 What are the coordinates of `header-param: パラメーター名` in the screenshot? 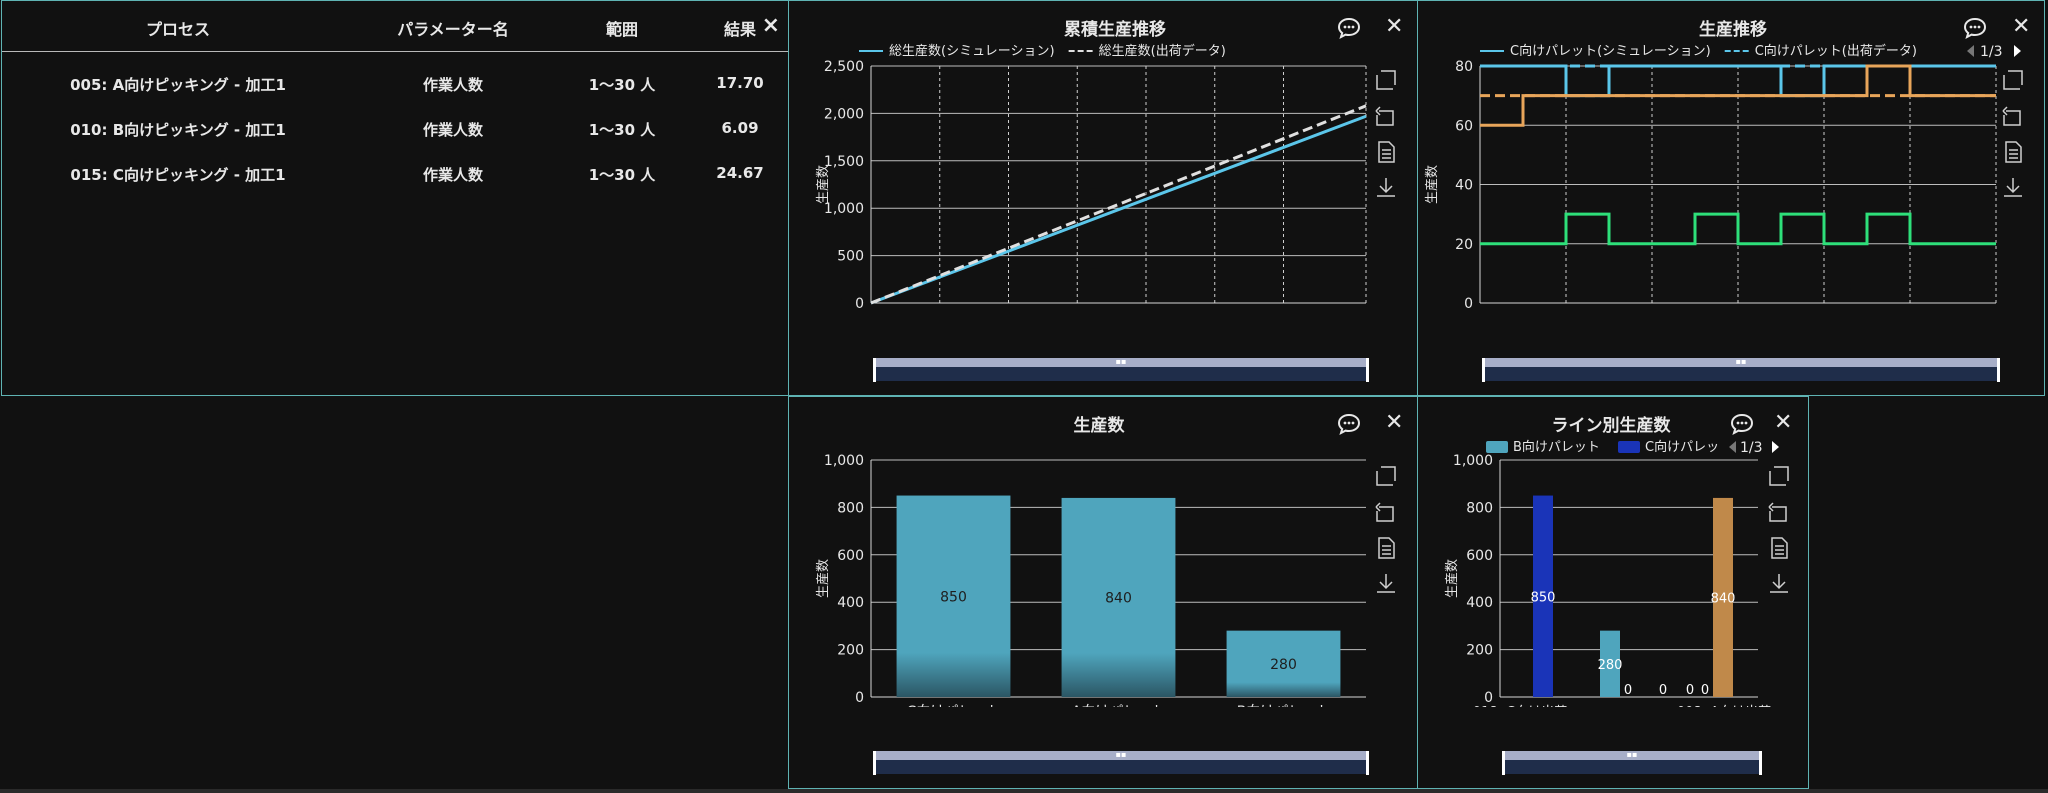 It's located at (453, 28).